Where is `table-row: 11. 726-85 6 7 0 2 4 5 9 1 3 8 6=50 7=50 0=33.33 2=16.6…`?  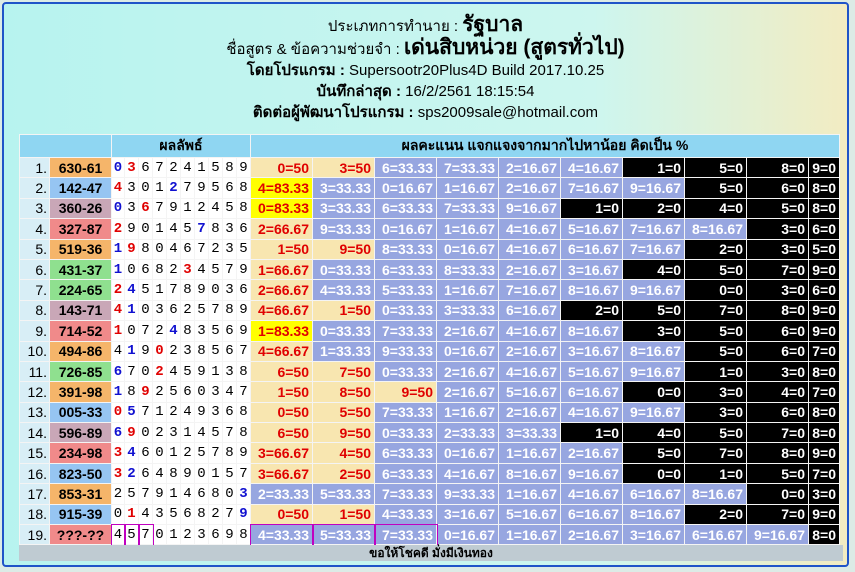
table-row: 11. 726-85 6 7 0 2 4 5 9 1 3 8 6=50 7=50 0=33.33 2=16.6… is located at coordinates (429, 371).